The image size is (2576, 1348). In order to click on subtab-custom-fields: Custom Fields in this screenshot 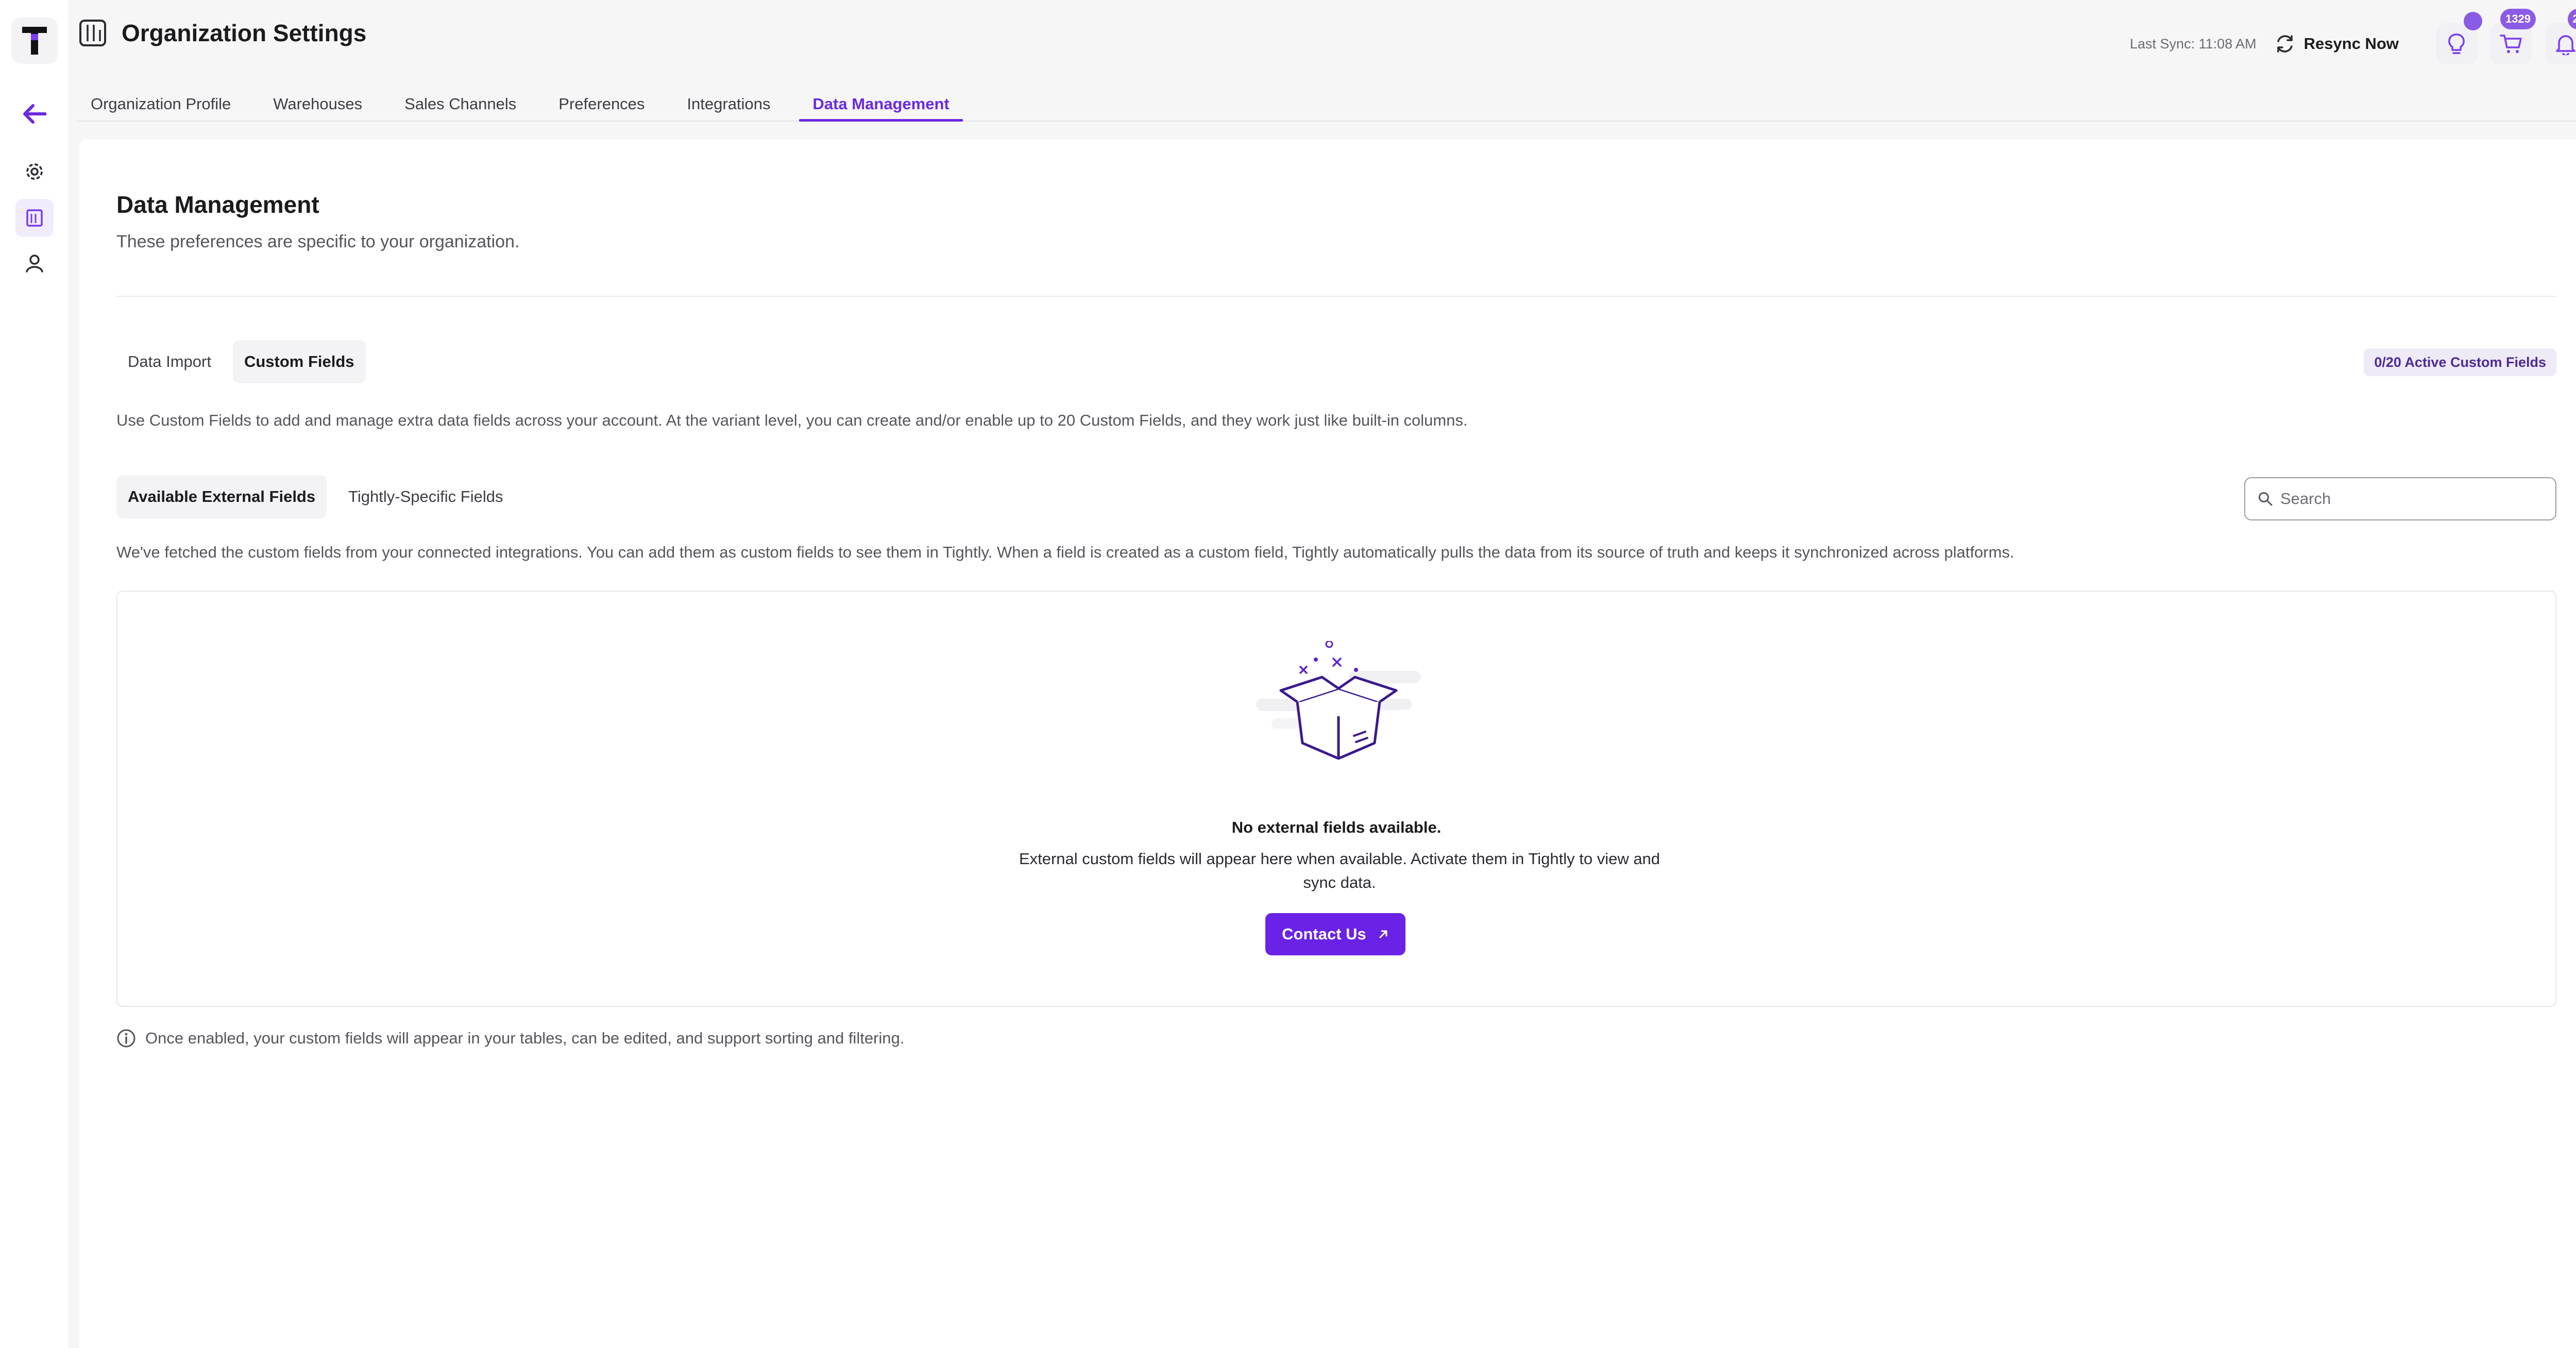, I will do `click(299, 361)`.